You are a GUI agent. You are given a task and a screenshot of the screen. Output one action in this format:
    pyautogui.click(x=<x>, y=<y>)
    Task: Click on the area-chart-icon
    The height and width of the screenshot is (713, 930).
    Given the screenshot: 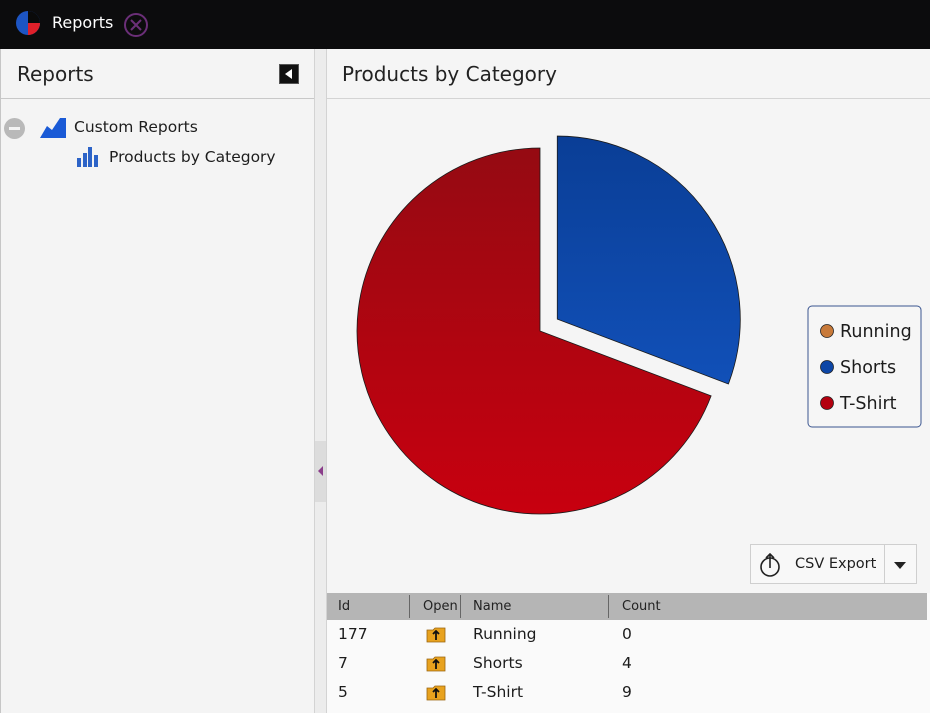 What is the action you would take?
    pyautogui.click(x=53, y=128)
    